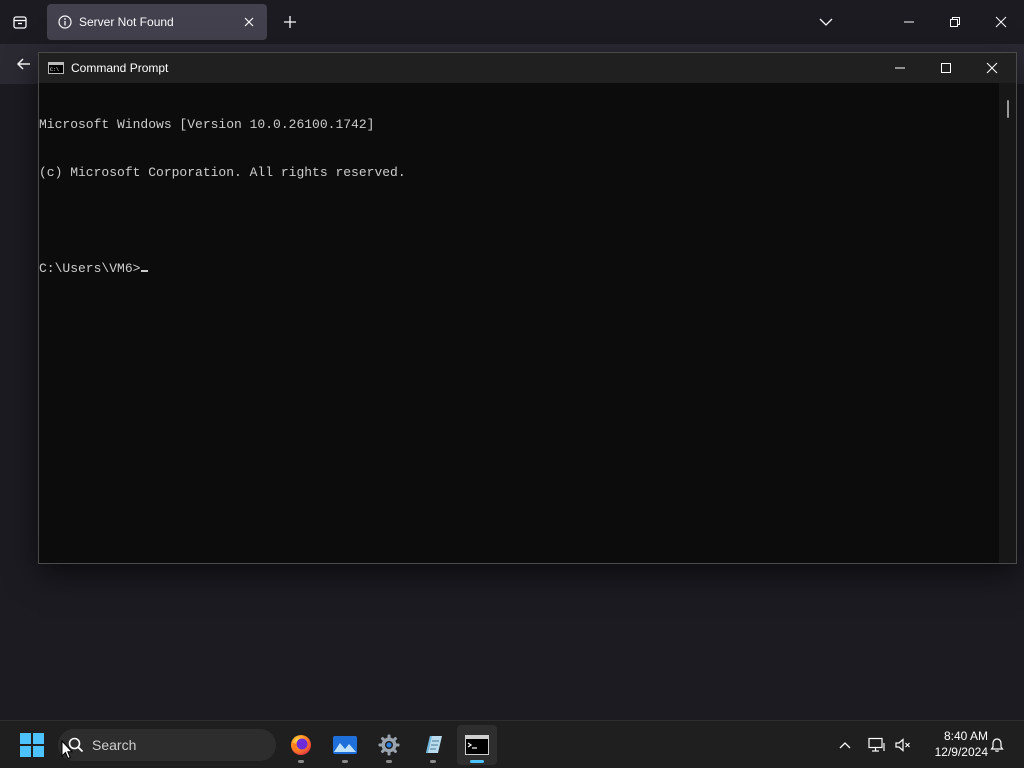 The image size is (1024, 768). Describe the element at coordinates (65, 22) in the screenshot. I see `info-icon` at that location.